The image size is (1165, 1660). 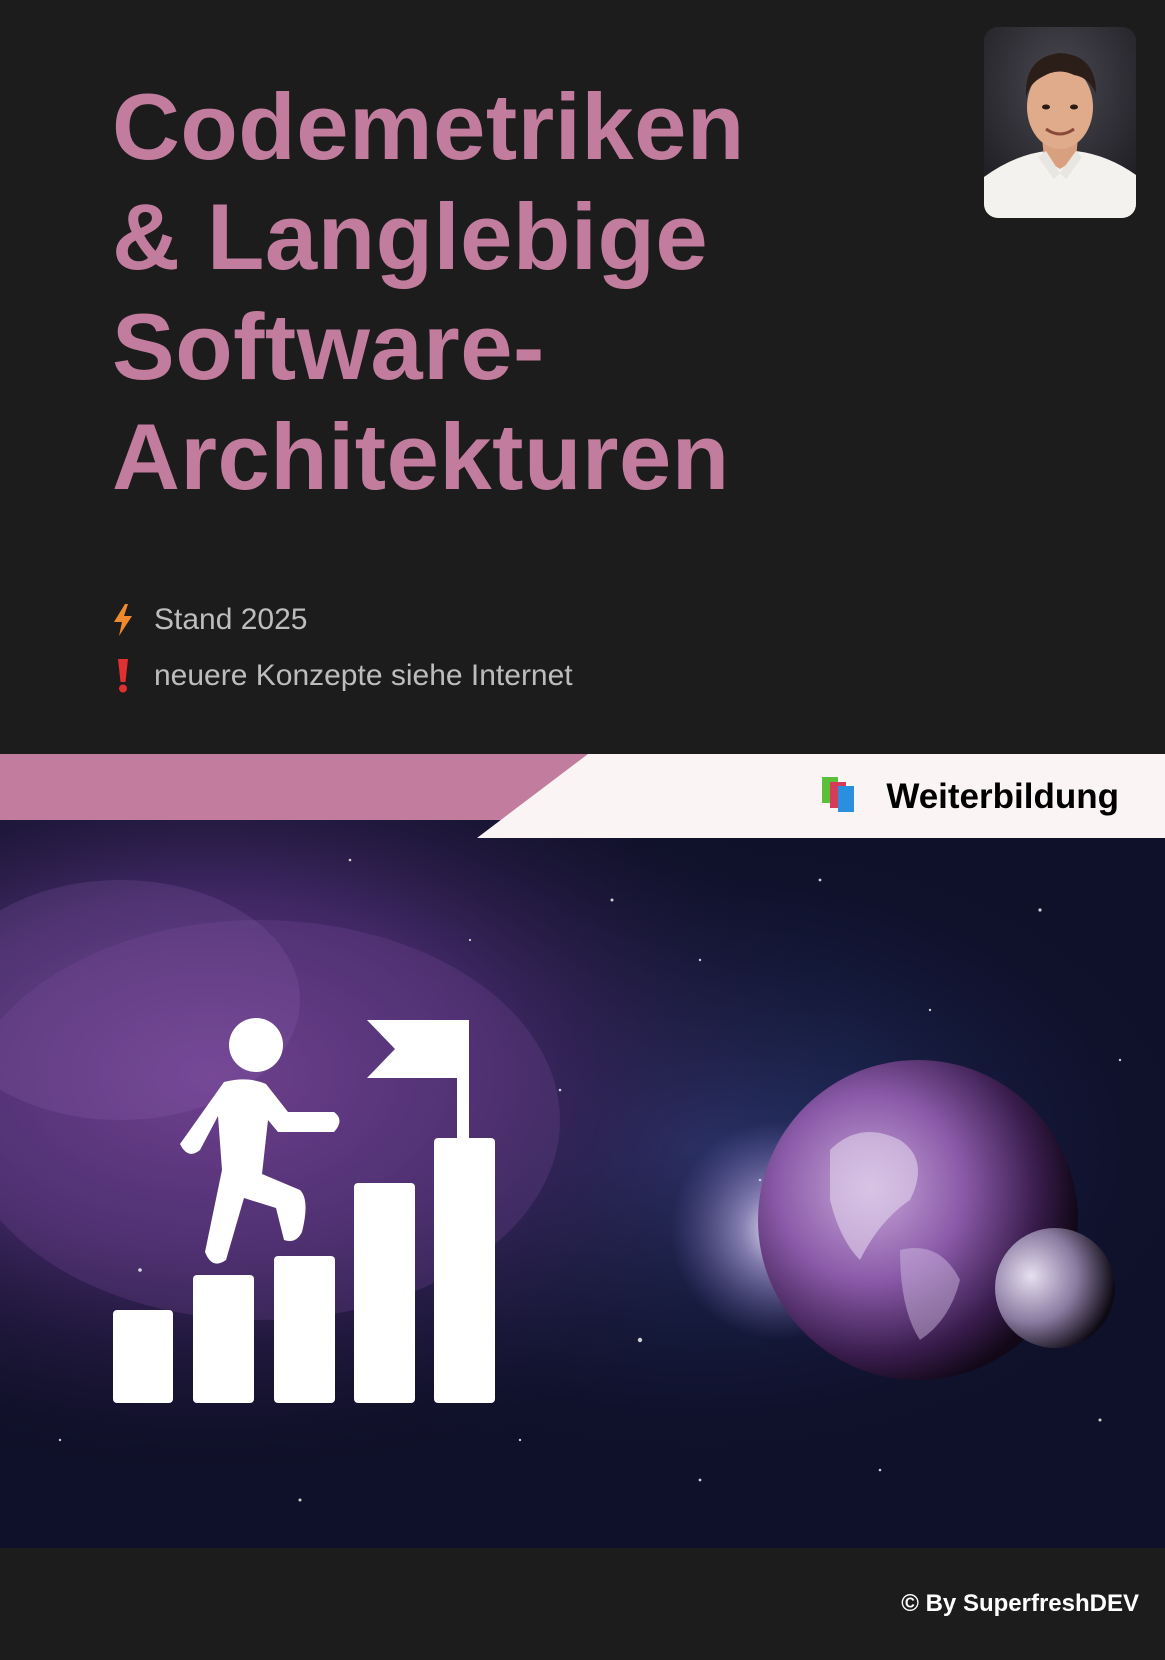 I want to click on lightning-icon, so click(x=126, y=620).